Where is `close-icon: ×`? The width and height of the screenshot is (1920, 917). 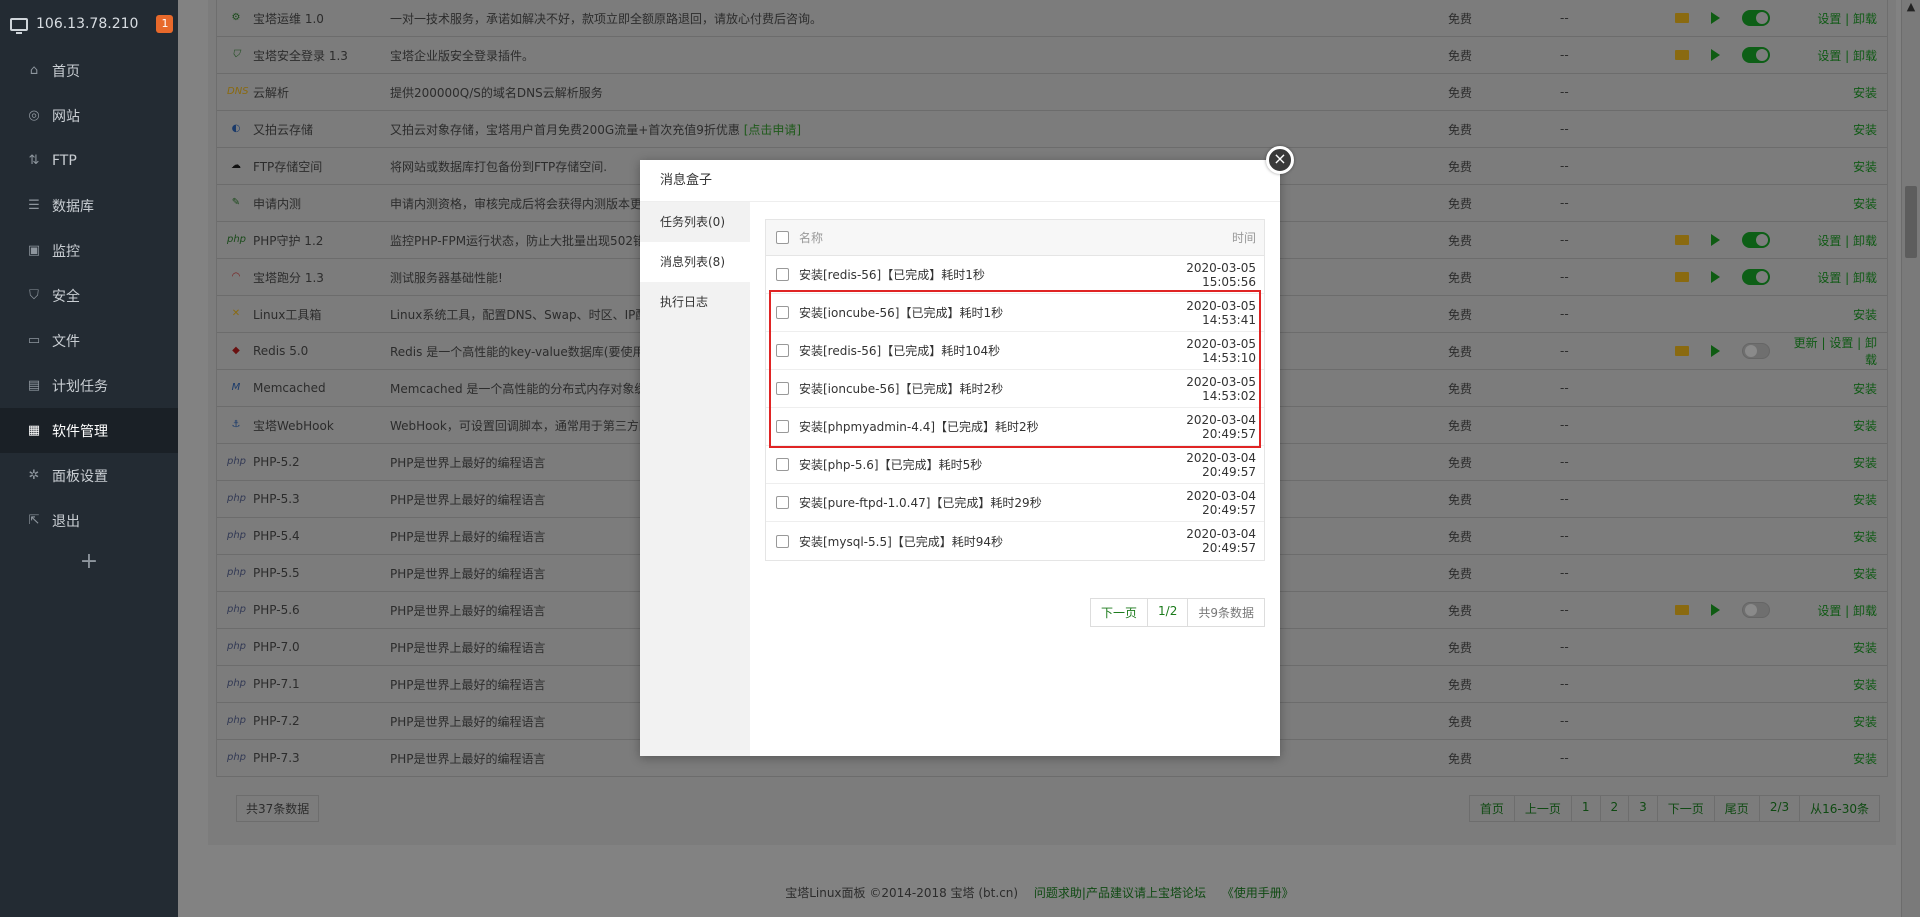
close-icon: × is located at coordinates (1280, 160).